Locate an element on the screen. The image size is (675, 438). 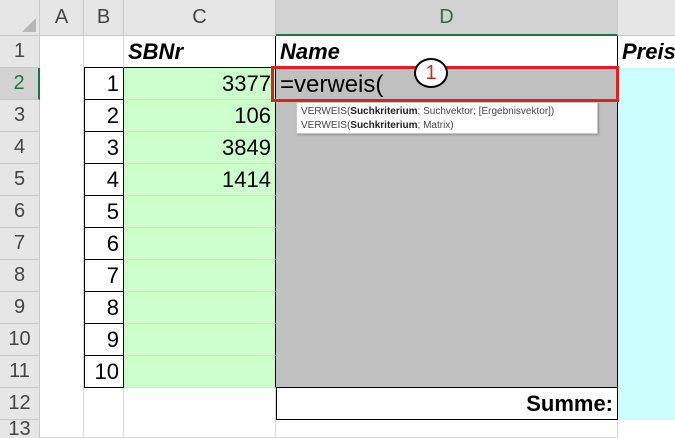
column-b-empty-cells is located at coordinates (104, 413).